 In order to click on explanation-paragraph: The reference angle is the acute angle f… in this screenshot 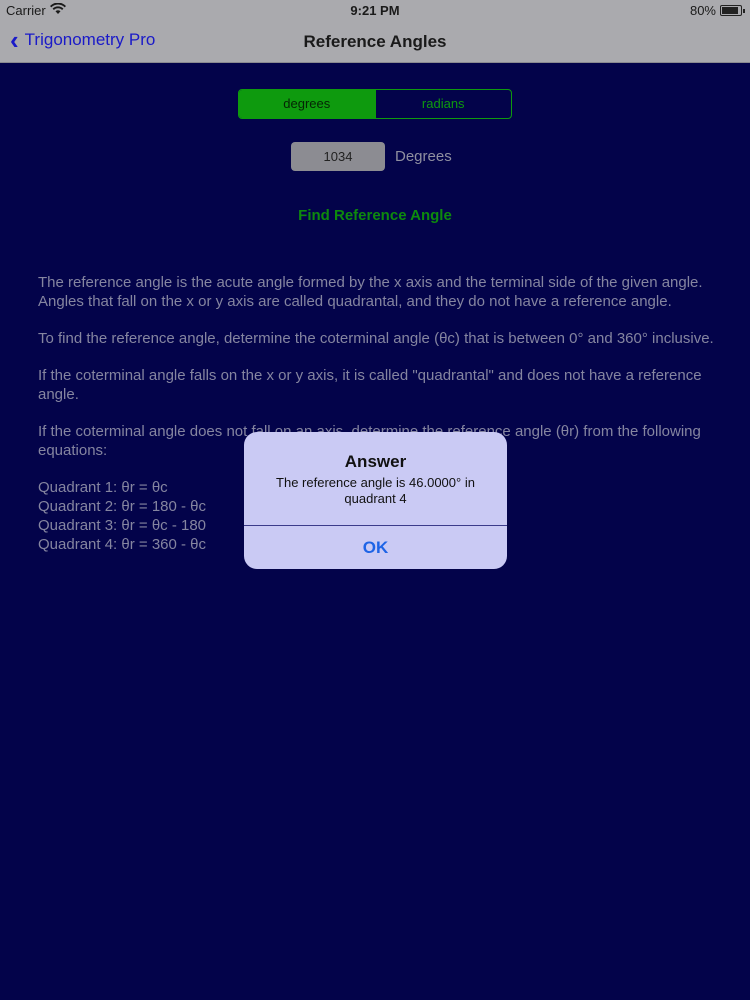, I will do `click(370, 292)`.